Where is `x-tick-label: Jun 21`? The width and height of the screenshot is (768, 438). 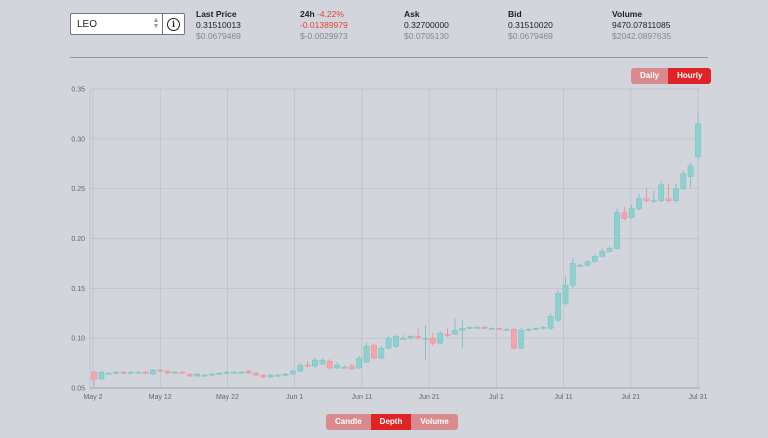
x-tick-label: Jun 21 is located at coordinates (429, 397).